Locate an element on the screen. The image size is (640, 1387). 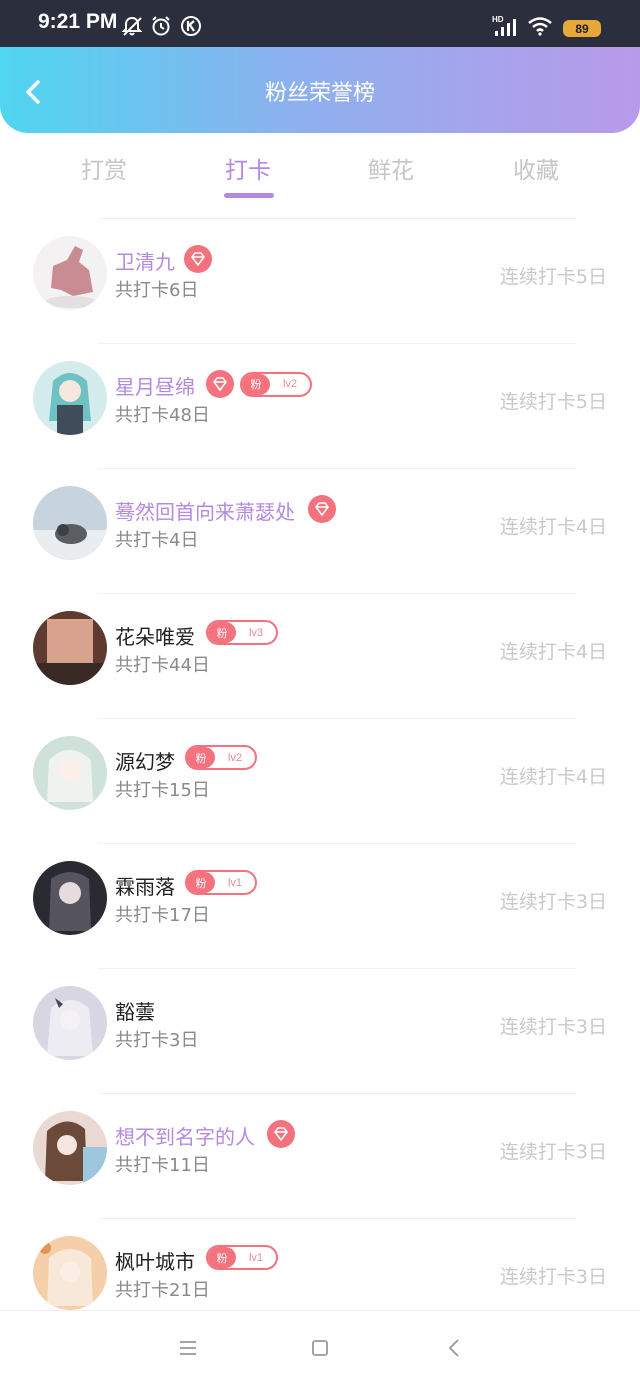
total-checkins: 共打卡44日 is located at coordinates (162, 665).